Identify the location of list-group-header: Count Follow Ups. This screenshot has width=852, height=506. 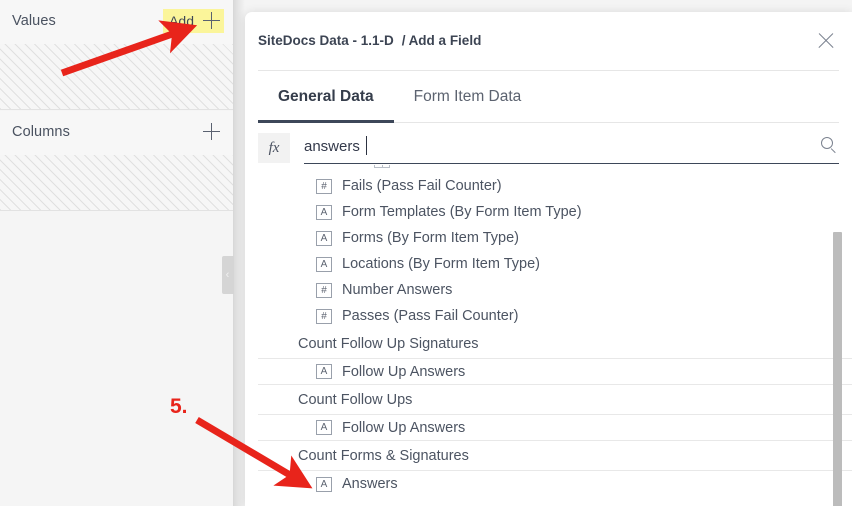
(555, 400).